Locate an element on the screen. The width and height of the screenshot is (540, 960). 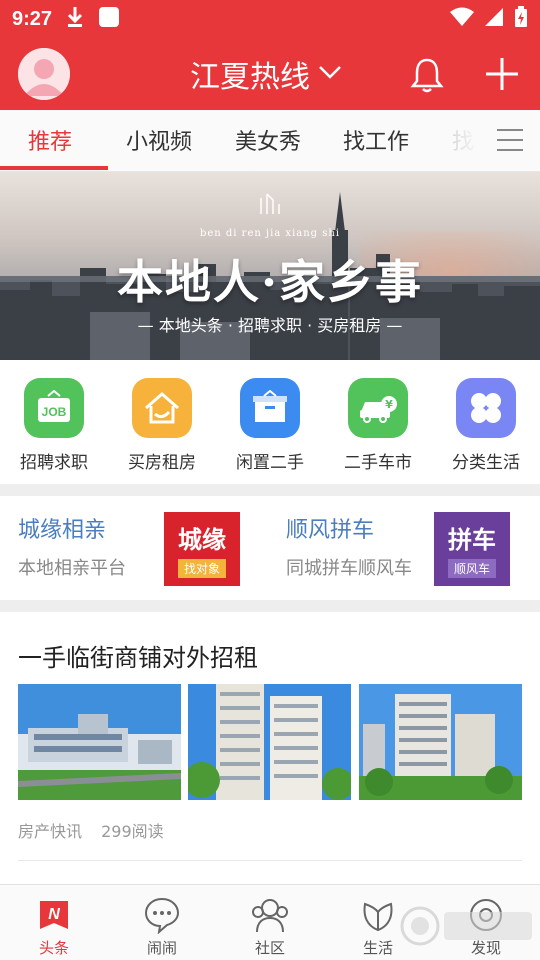
wifi-icon is located at coordinates (462, 19).